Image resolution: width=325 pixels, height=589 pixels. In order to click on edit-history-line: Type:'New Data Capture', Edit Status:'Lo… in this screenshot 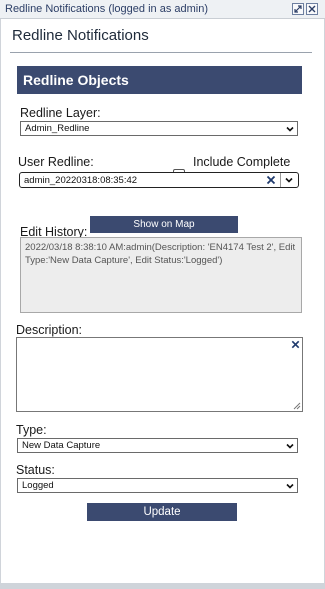, I will do `click(124, 260)`.